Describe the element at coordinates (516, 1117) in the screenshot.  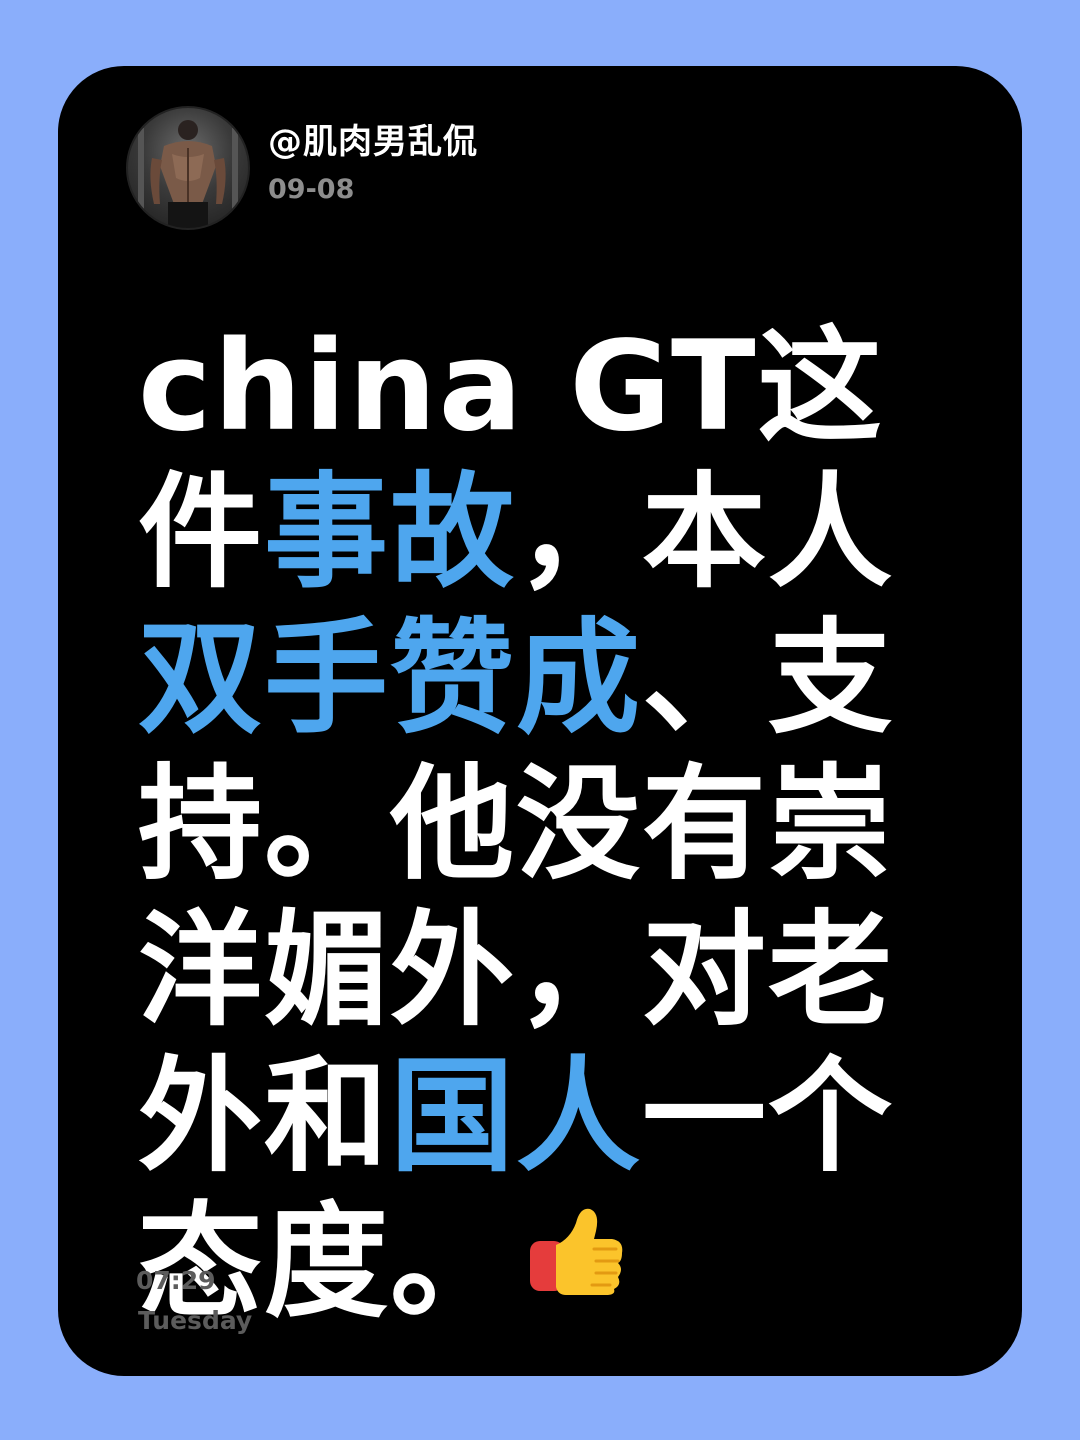
I see `body-highlight: 国人` at that location.